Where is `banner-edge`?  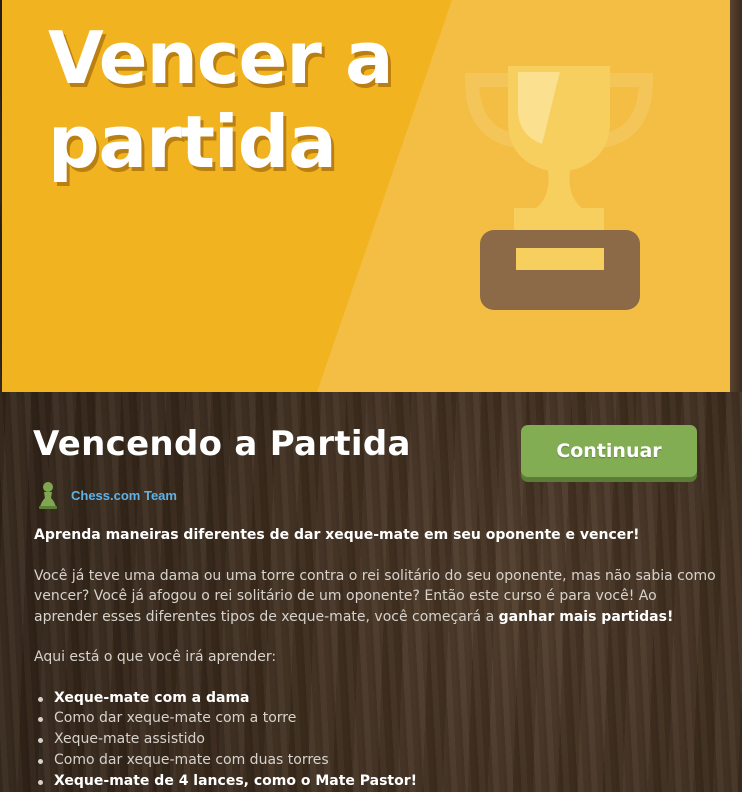 banner-edge is located at coordinates (736, 196).